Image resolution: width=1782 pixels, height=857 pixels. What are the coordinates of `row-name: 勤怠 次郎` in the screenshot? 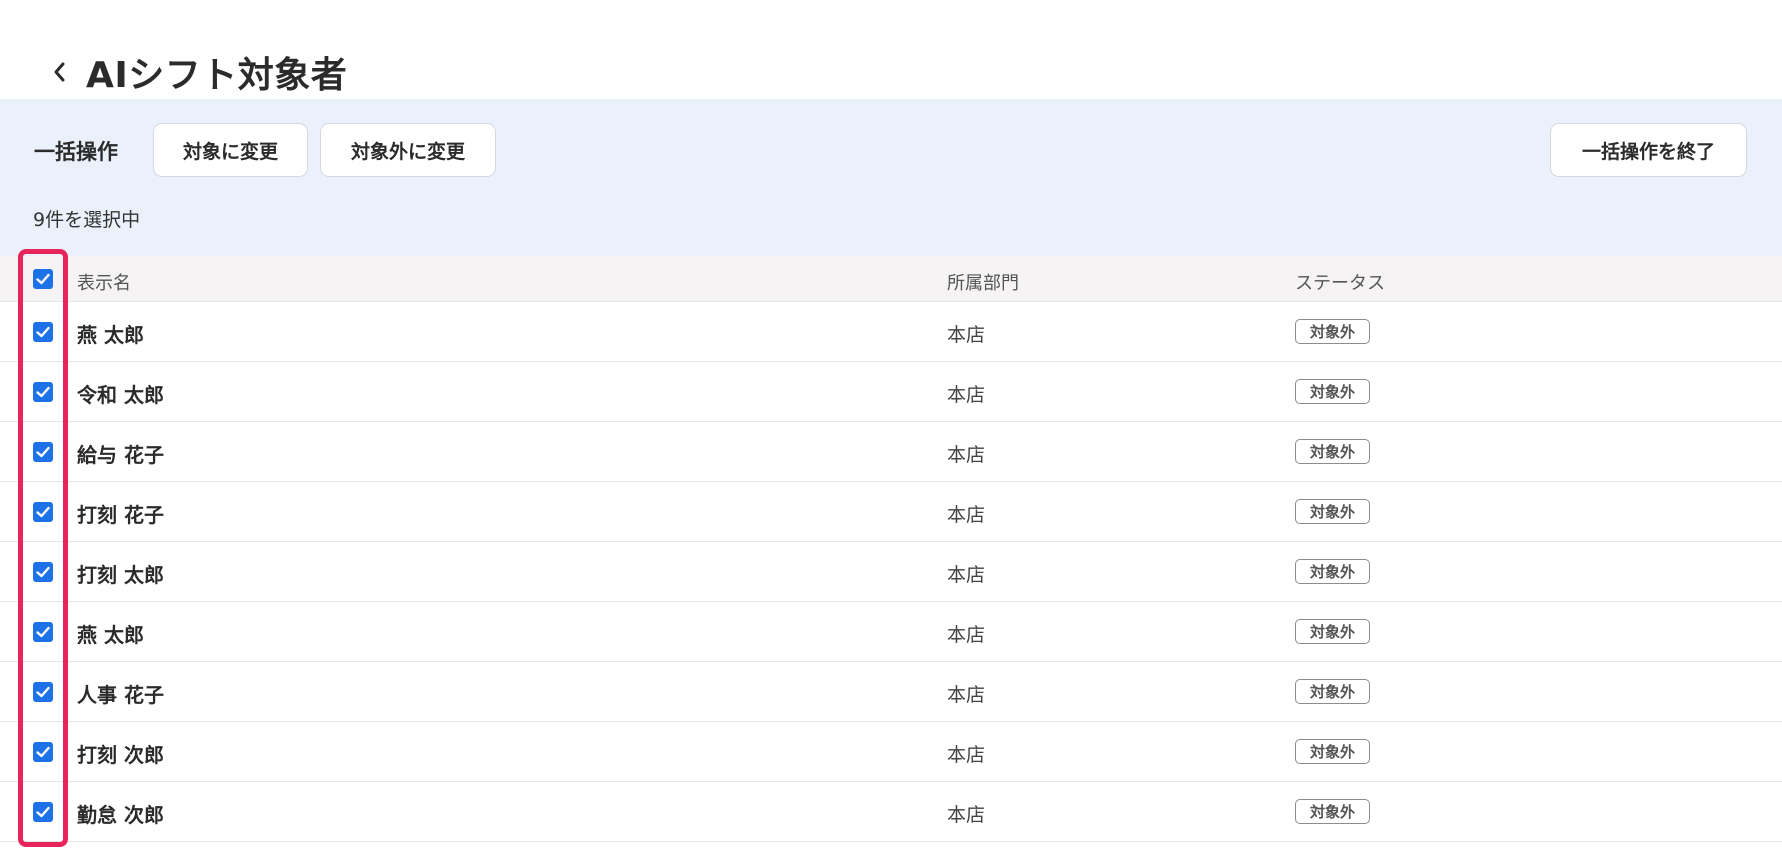 It's located at (120, 815).